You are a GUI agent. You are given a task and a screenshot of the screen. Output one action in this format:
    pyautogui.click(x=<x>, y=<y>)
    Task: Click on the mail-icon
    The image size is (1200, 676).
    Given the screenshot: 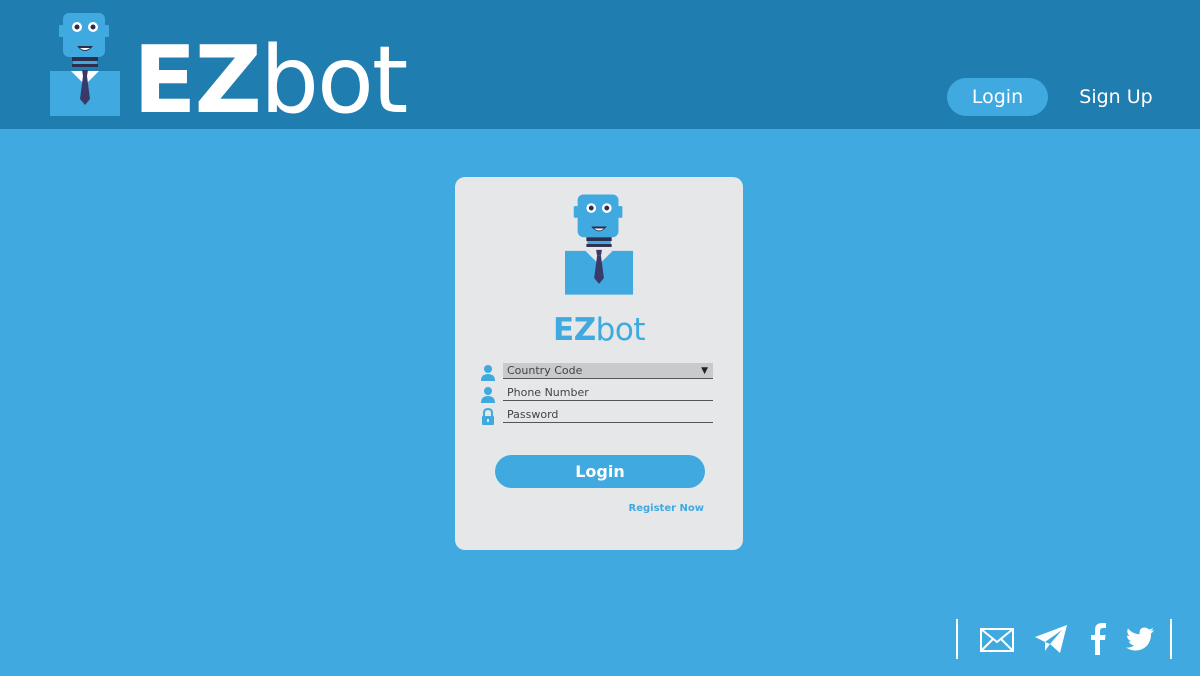 What is the action you would take?
    pyautogui.click(x=997, y=640)
    